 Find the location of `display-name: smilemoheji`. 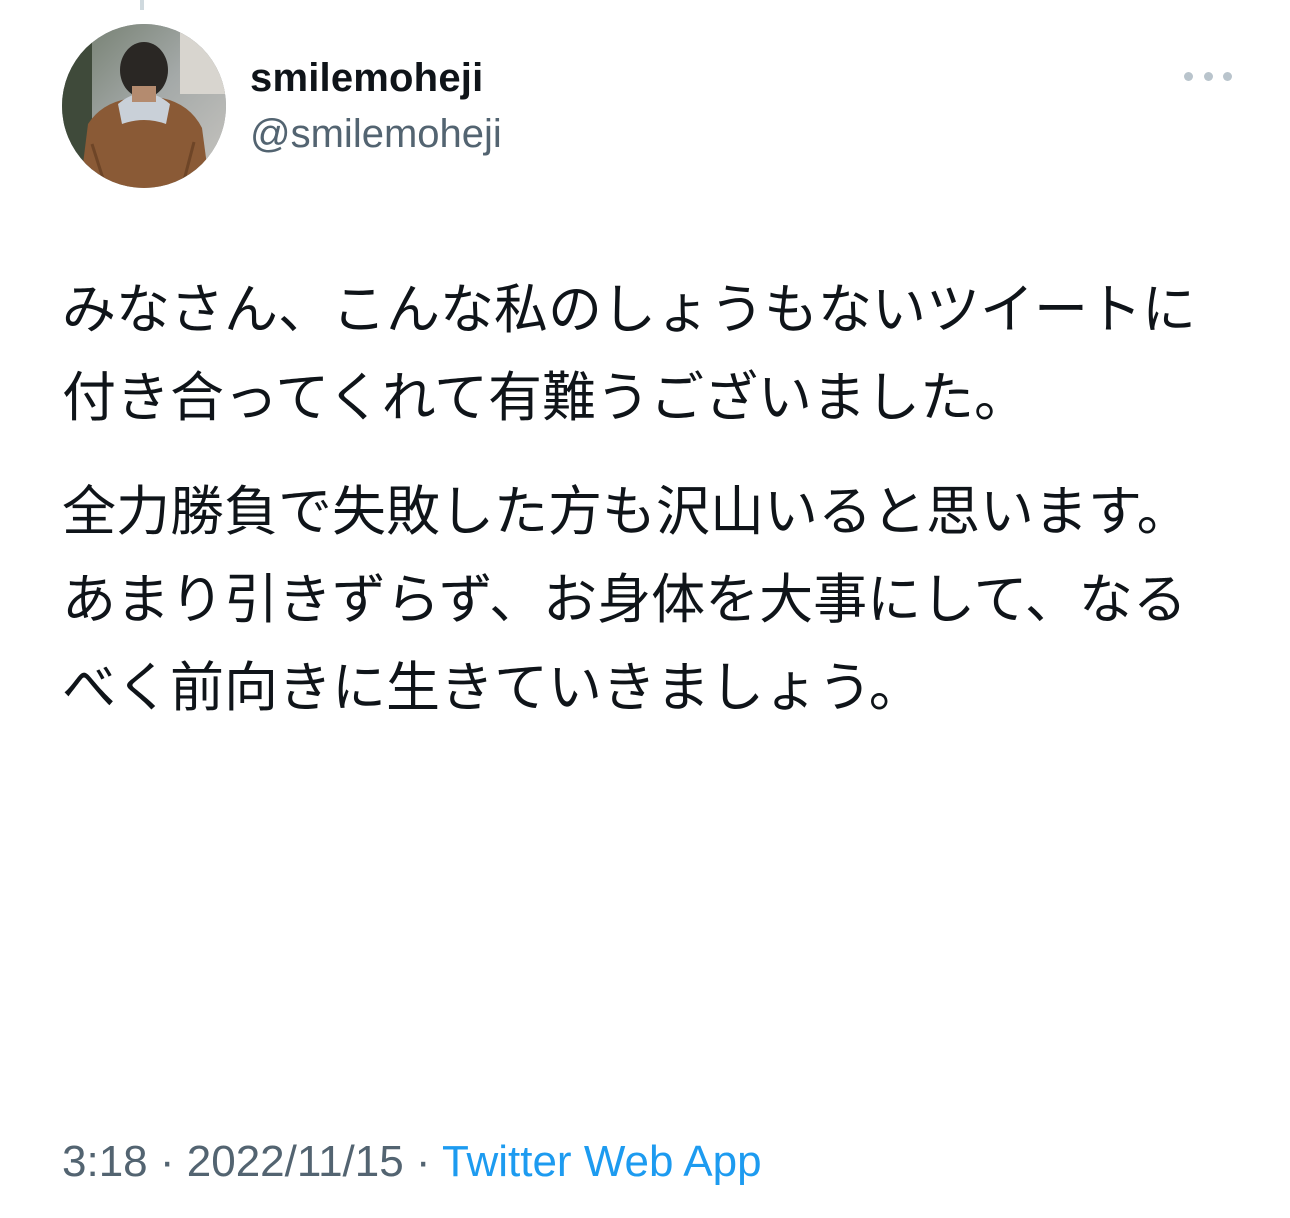

display-name: smilemoheji is located at coordinates (376, 78).